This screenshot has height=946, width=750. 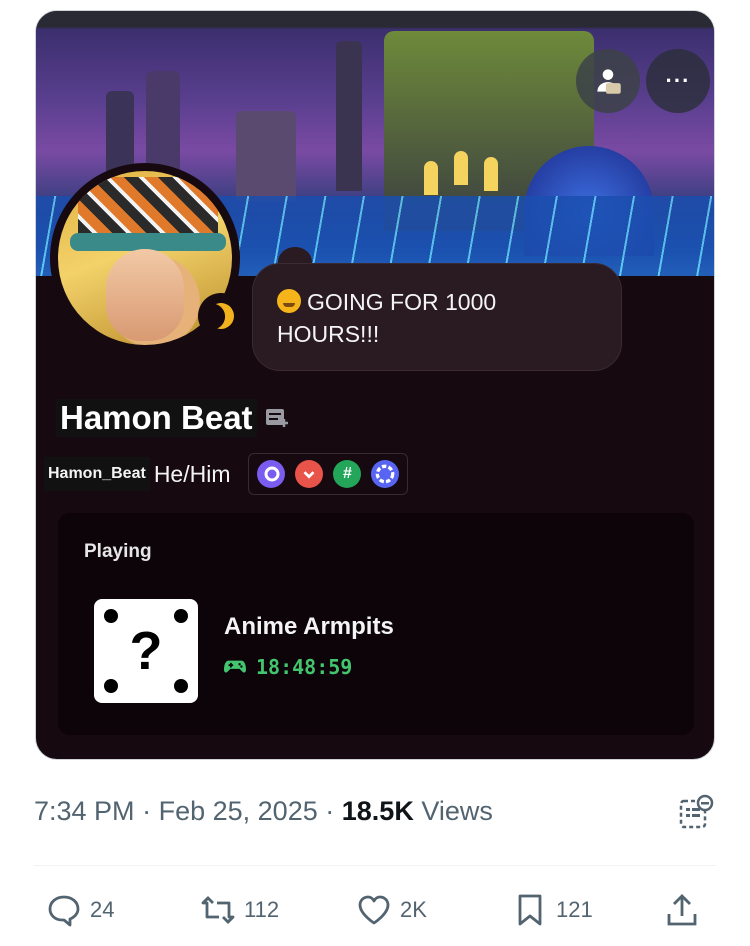 I want to click on moon-icon, so click(x=221, y=316).